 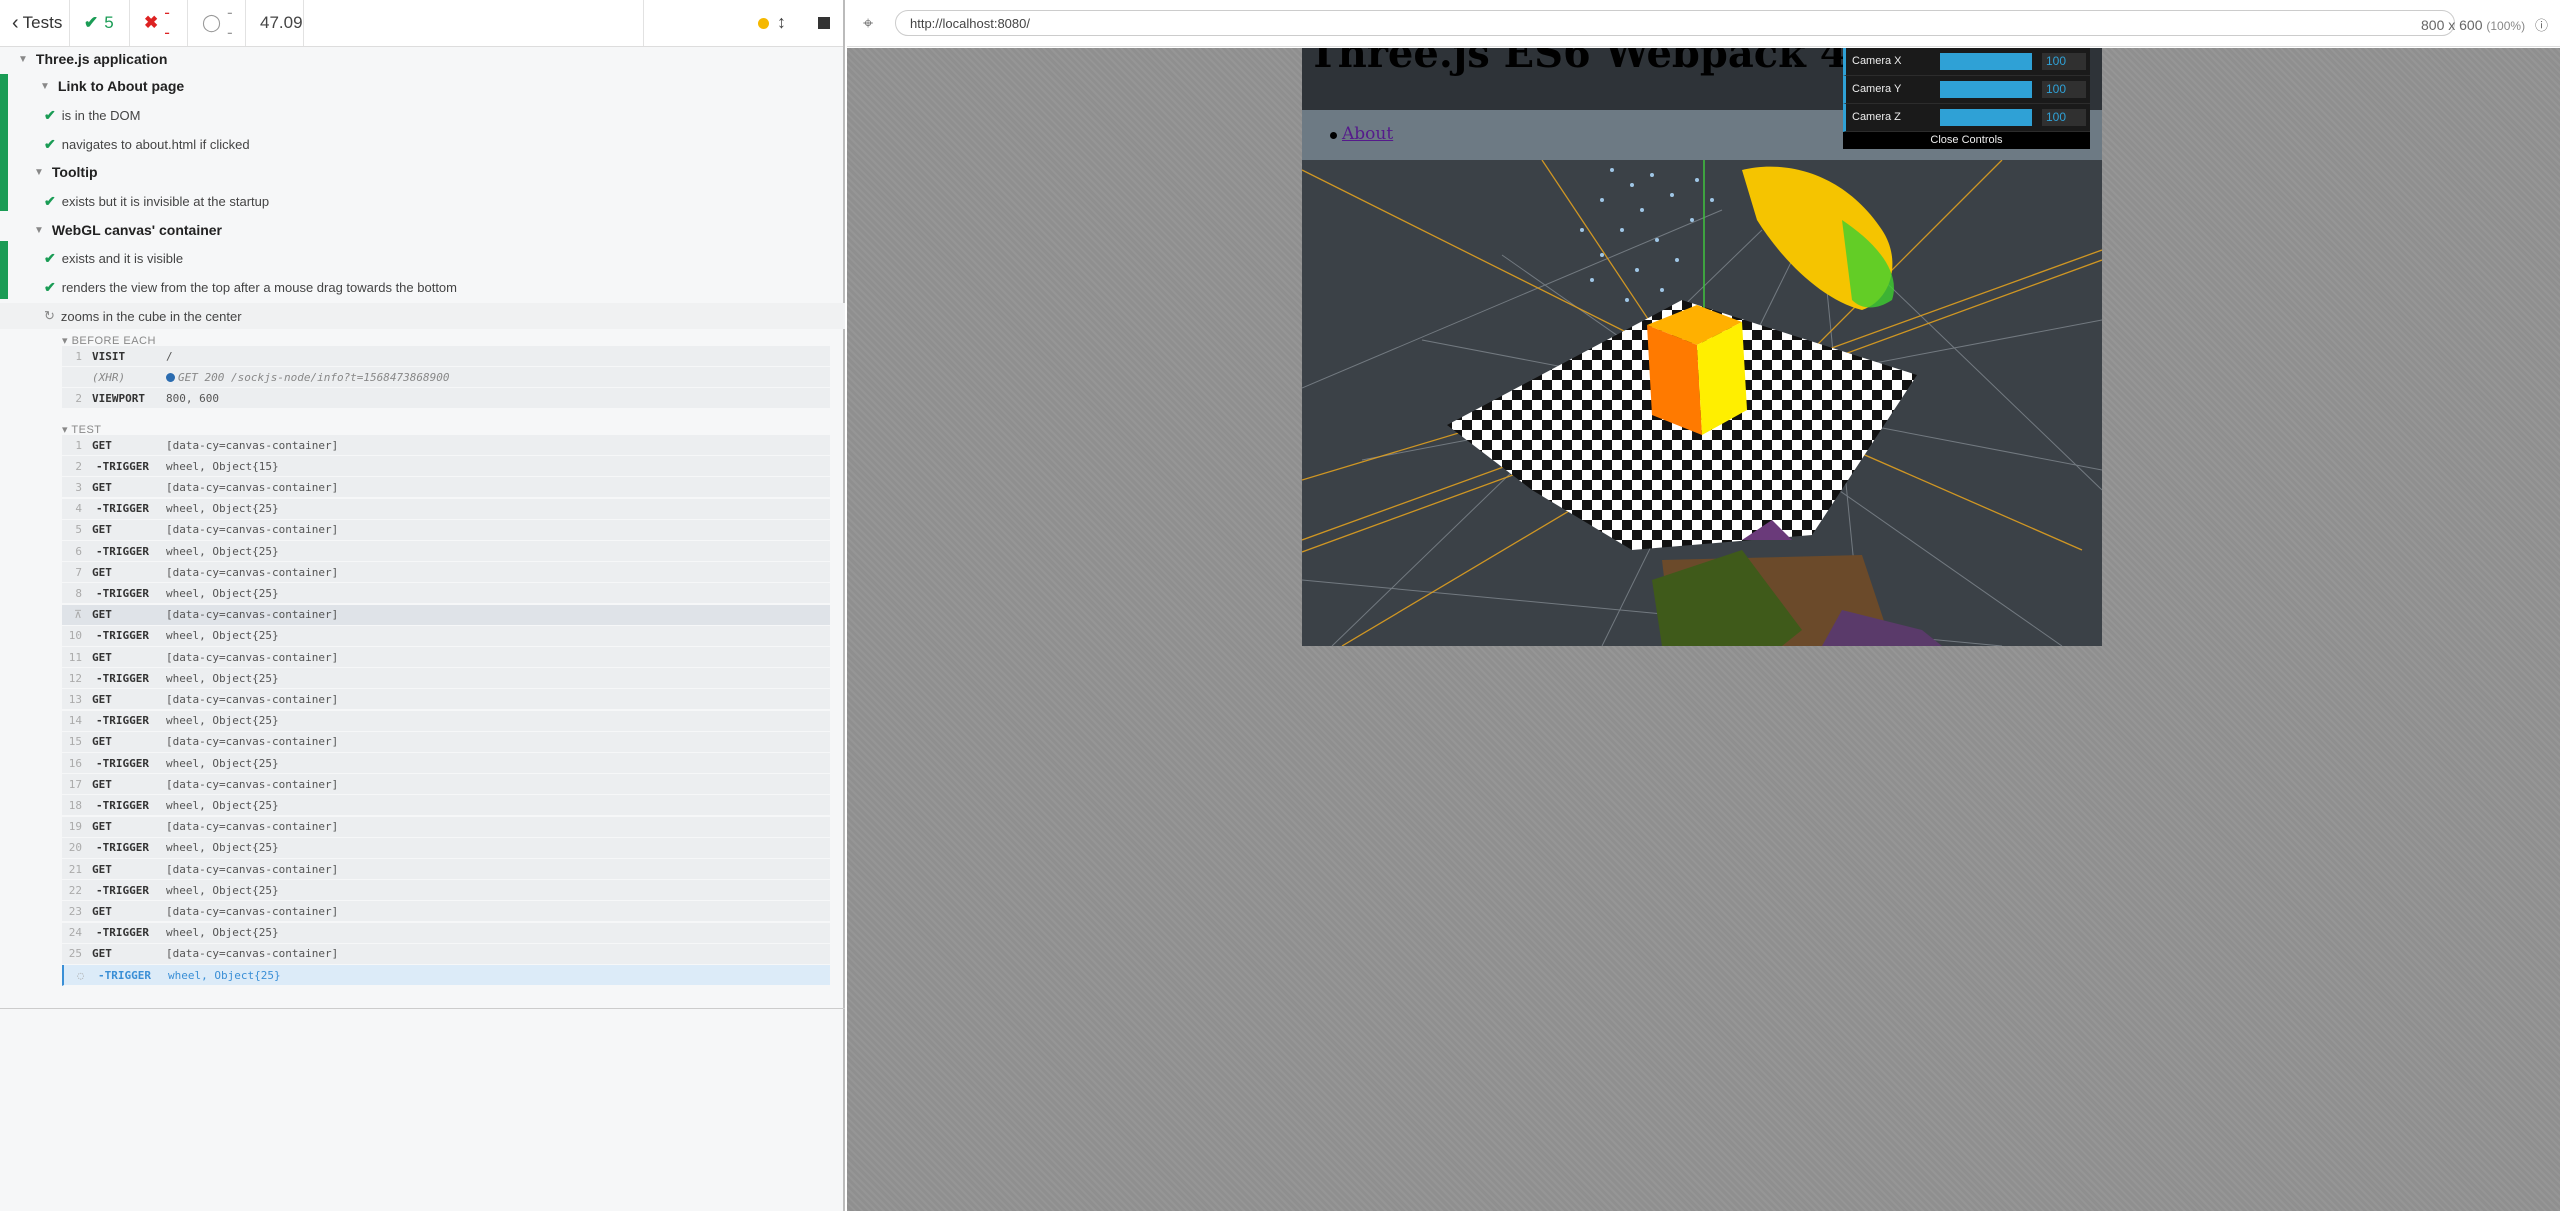 What do you see at coordinates (101, 59) in the screenshot?
I see `suite-title: Three.js application` at bounding box center [101, 59].